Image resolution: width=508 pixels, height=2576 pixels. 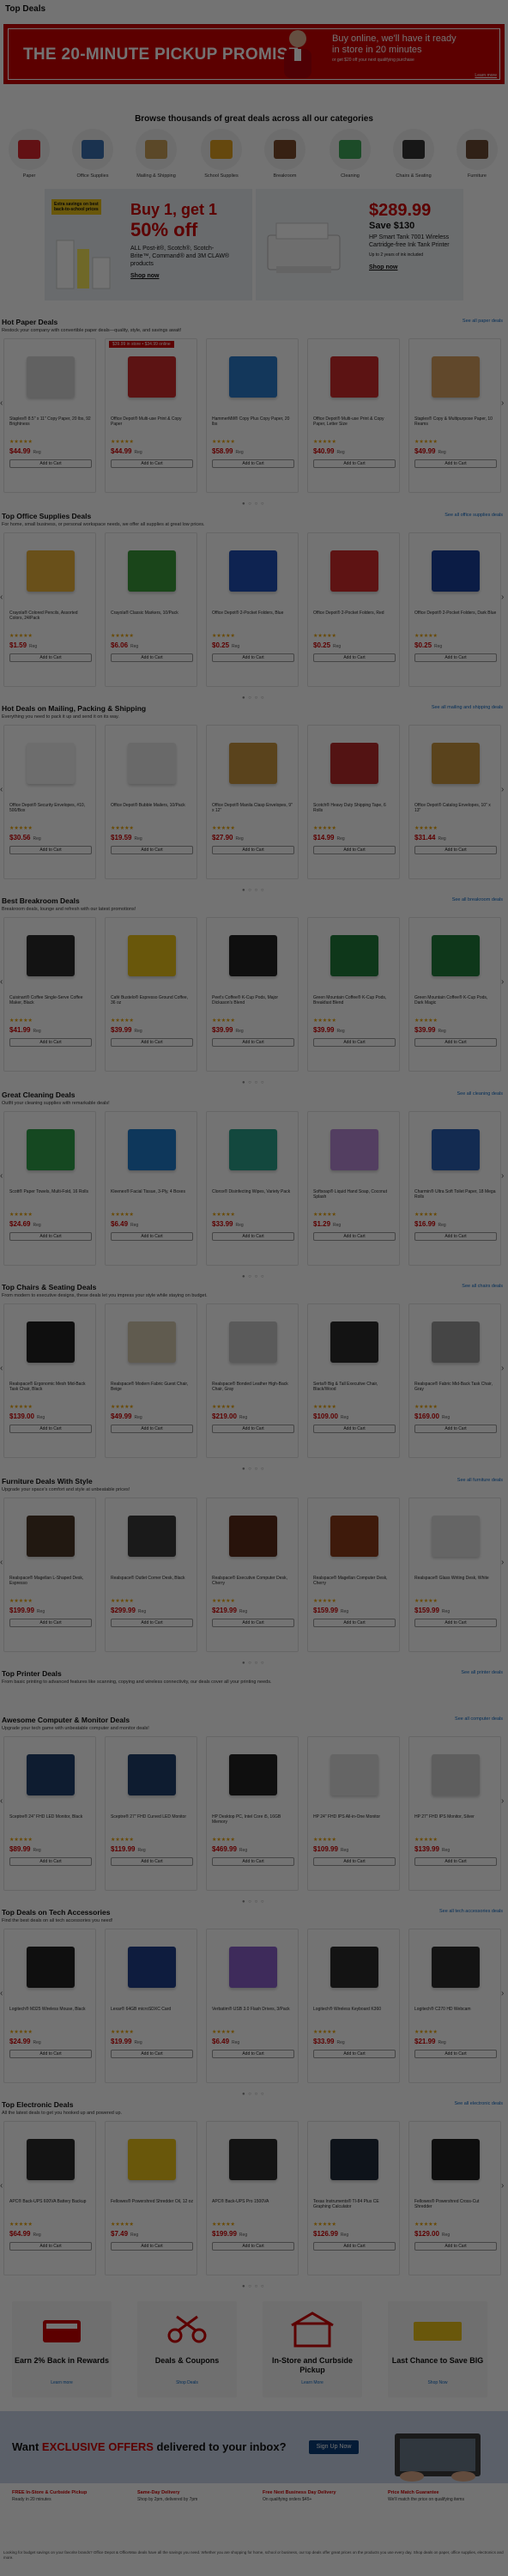 What do you see at coordinates (354, 1817) in the screenshot?
I see `product-name: HP 24" FHD IPS All-in-One Monitor` at bounding box center [354, 1817].